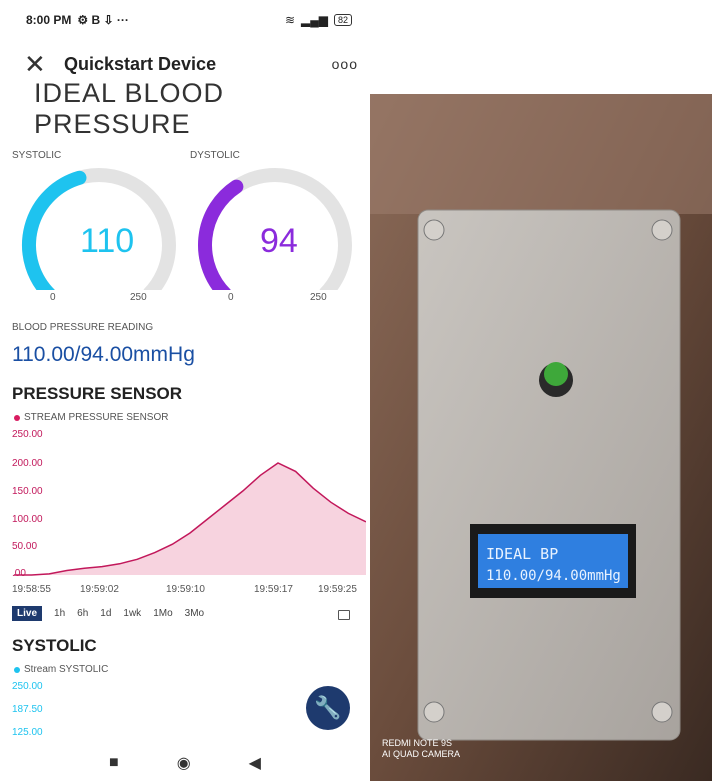 The height and width of the screenshot is (781, 712). Describe the element at coordinates (103, 354) in the screenshot. I see `bp-reading-value: 110.00/94.00mmHg` at that location.